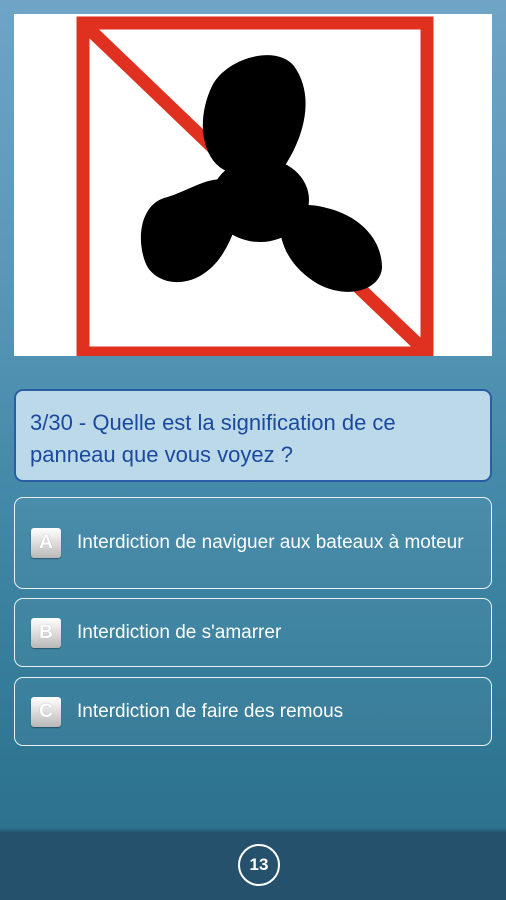 The height and width of the screenshot is (900, 506). What do you see at coordinates (261, 173) in the screenshot?
I see `propeller-icon` at bounding box center [261, 173].